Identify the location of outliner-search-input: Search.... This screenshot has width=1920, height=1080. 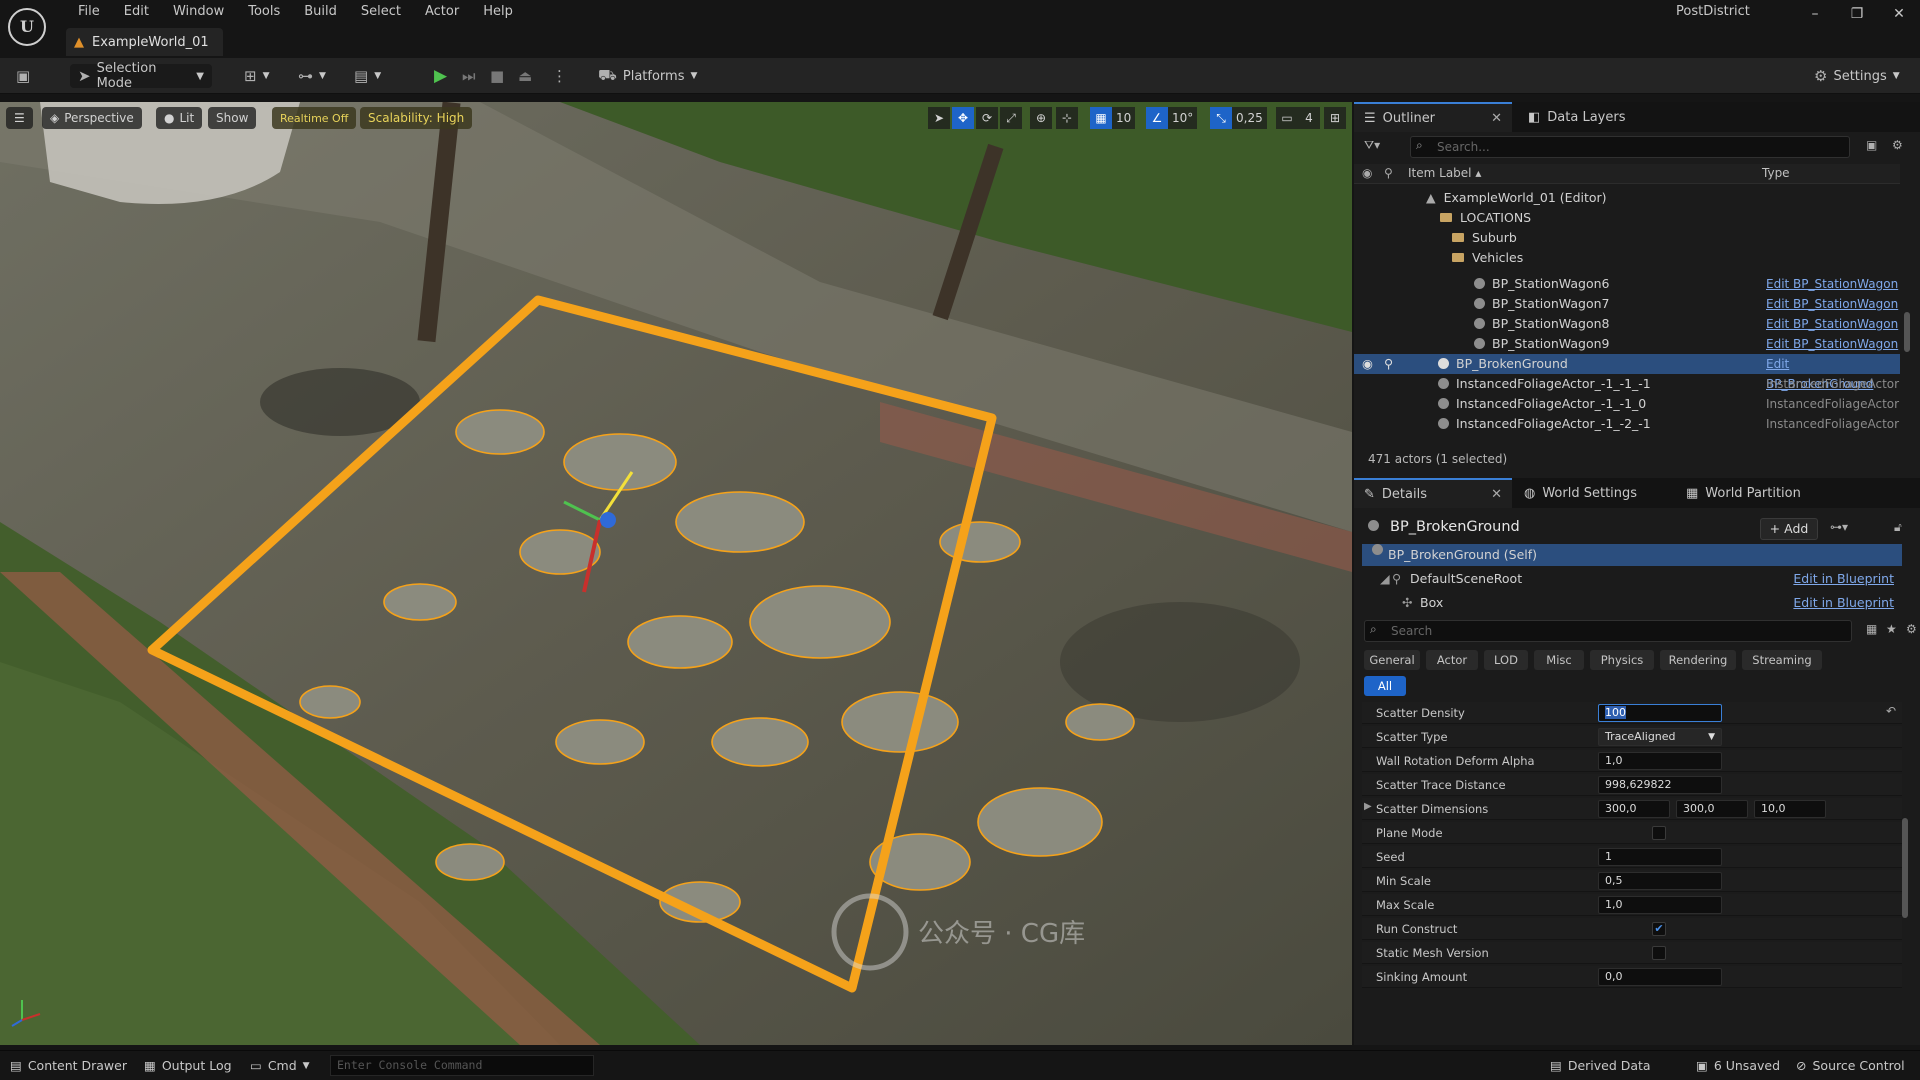
(1630, 147).